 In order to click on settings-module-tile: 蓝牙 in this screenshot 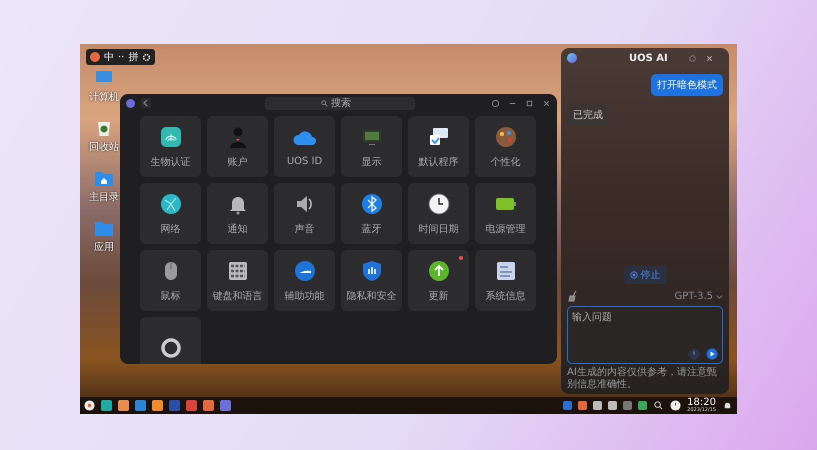, I will do `click(371, 213)`.